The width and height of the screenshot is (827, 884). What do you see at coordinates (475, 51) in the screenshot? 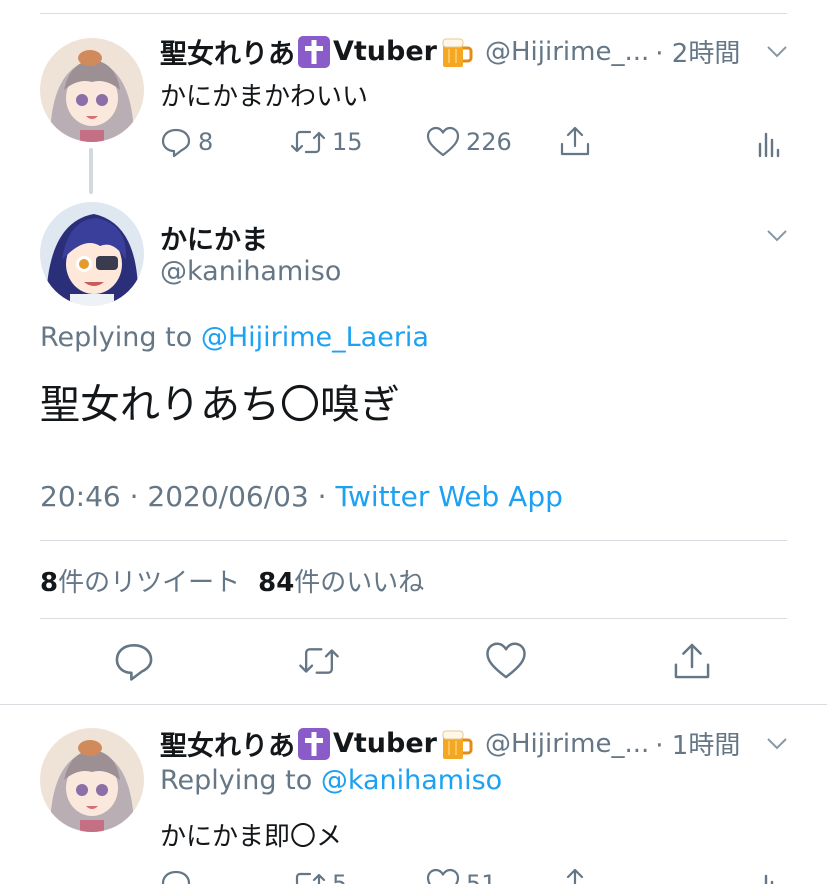
I see `tweet1-header: 聖女れりあ Vtuber @Hijirime_... · 2時間` at bounding box center [475, 51].